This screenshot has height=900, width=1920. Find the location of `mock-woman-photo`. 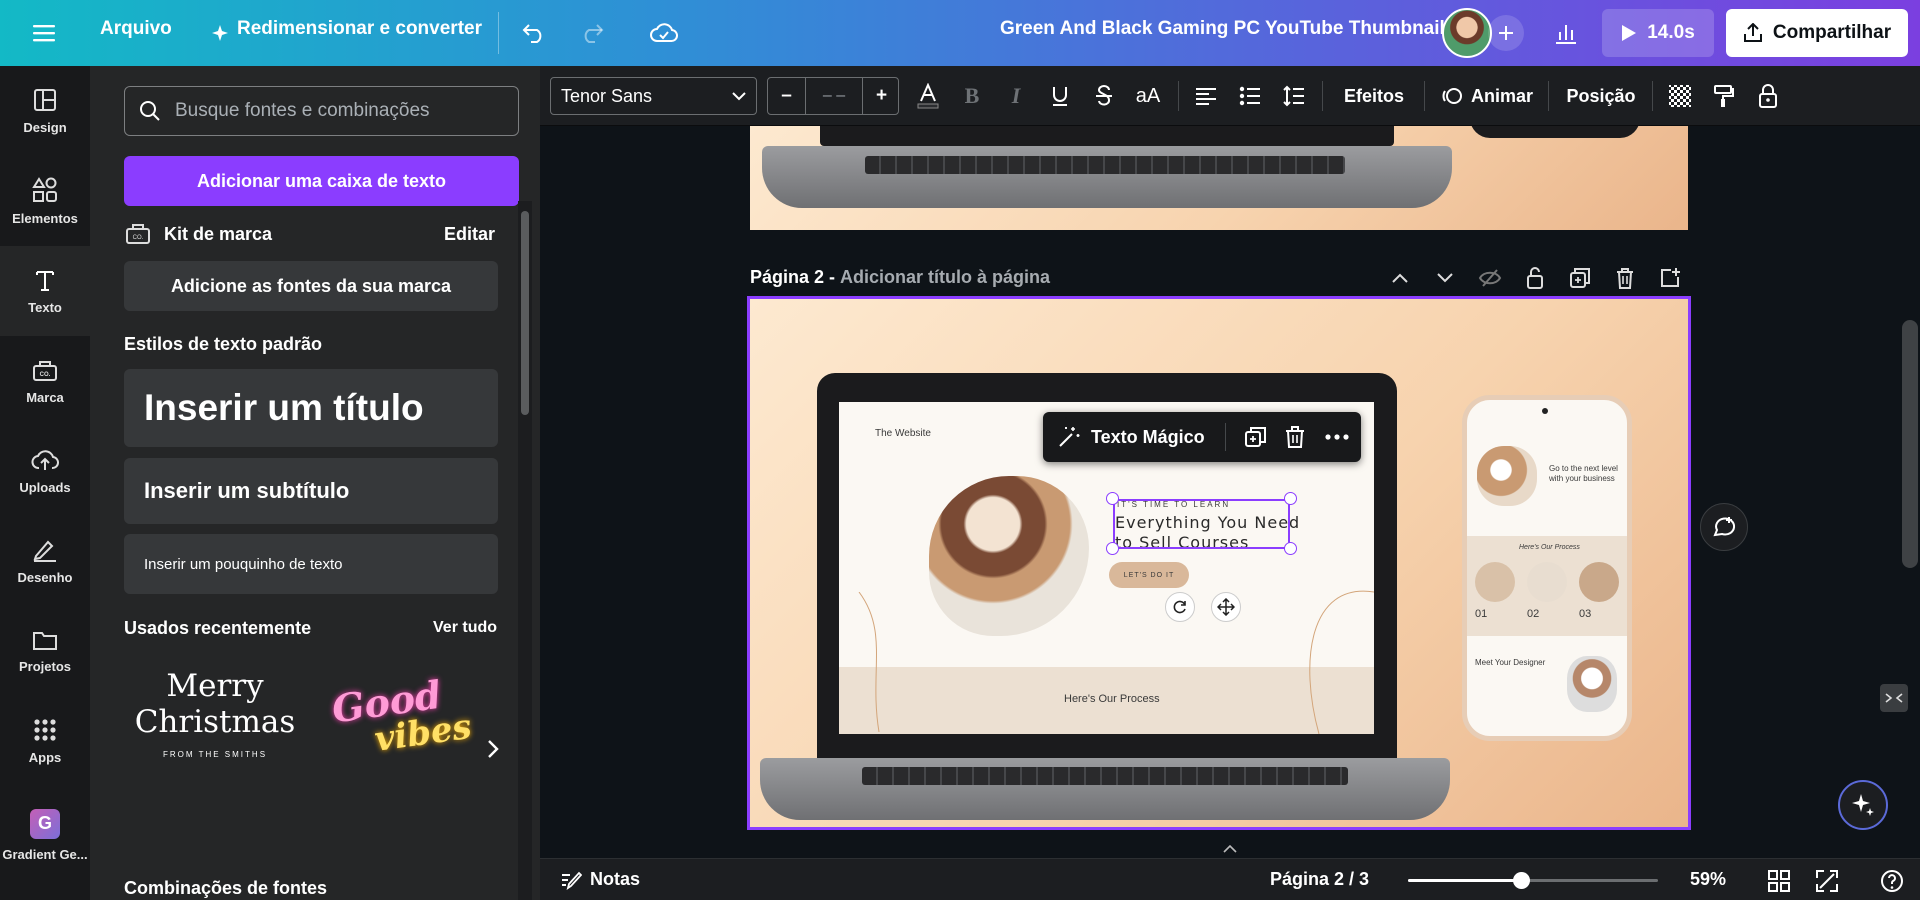

mock-woman-photo is located at coordinates (1009, 556).